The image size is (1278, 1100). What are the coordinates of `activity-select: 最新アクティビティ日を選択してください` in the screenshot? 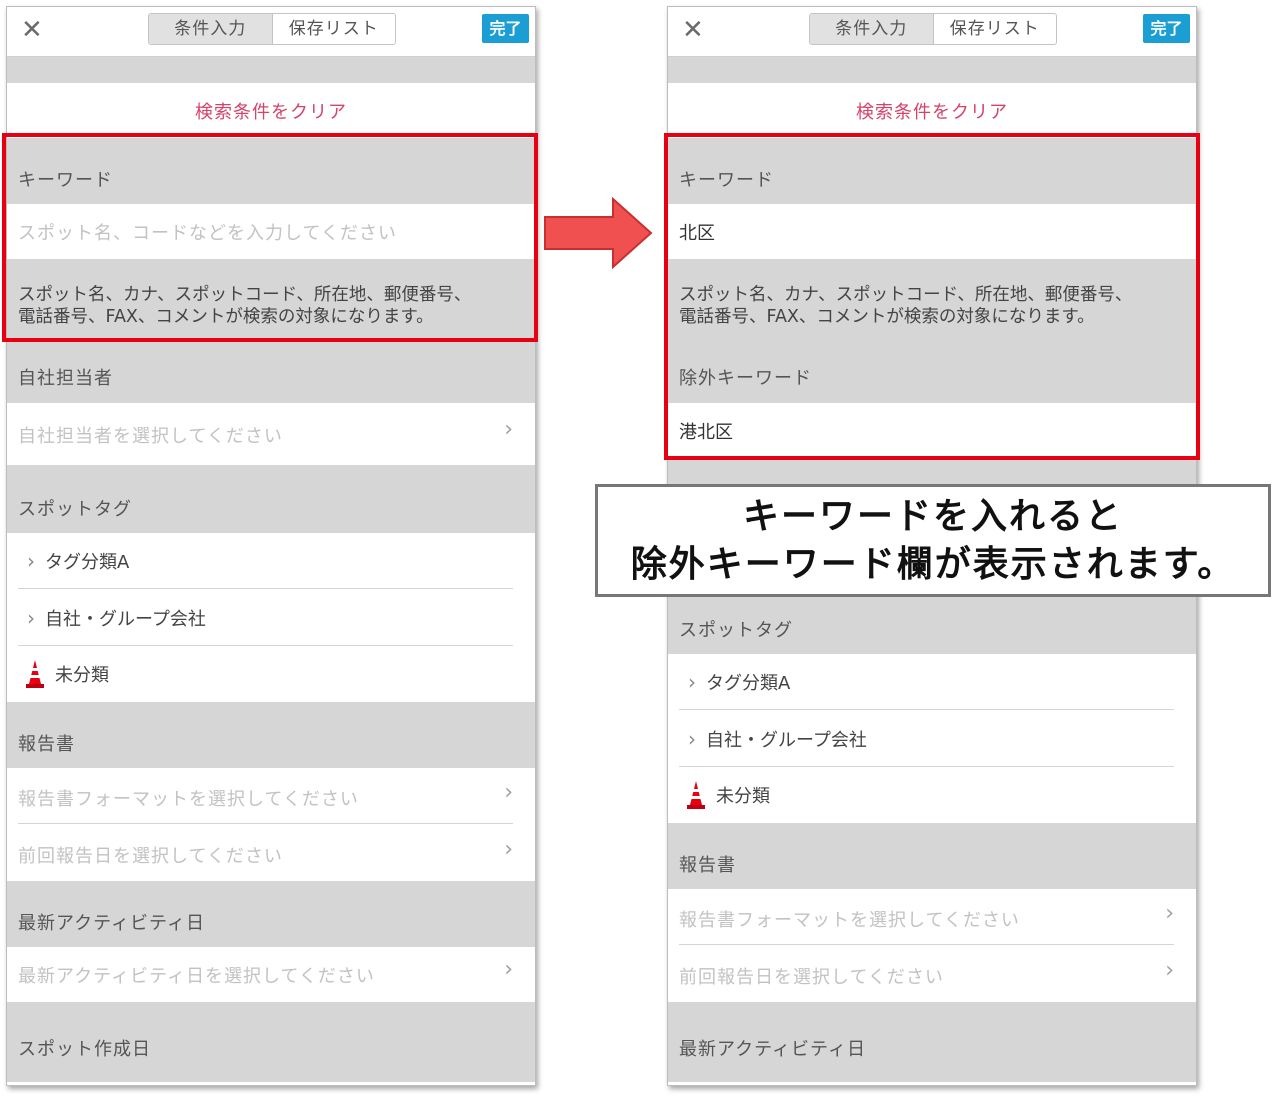 It's located at (196, 975).